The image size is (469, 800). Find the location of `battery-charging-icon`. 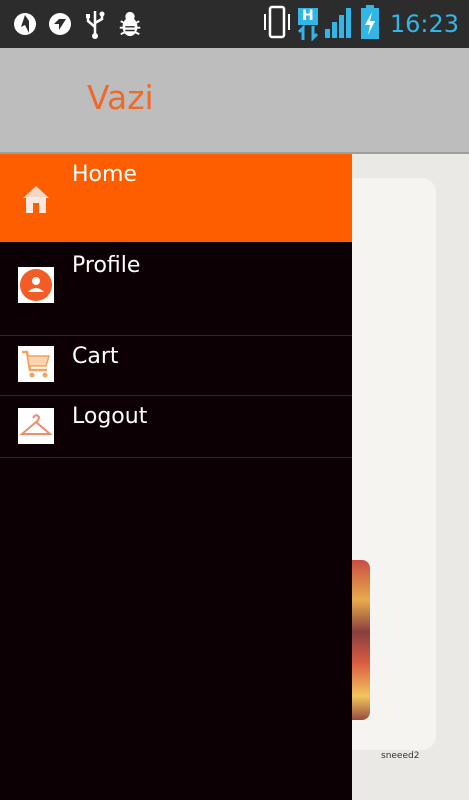

battery-charging-icon is located at coordinates (370, 24).